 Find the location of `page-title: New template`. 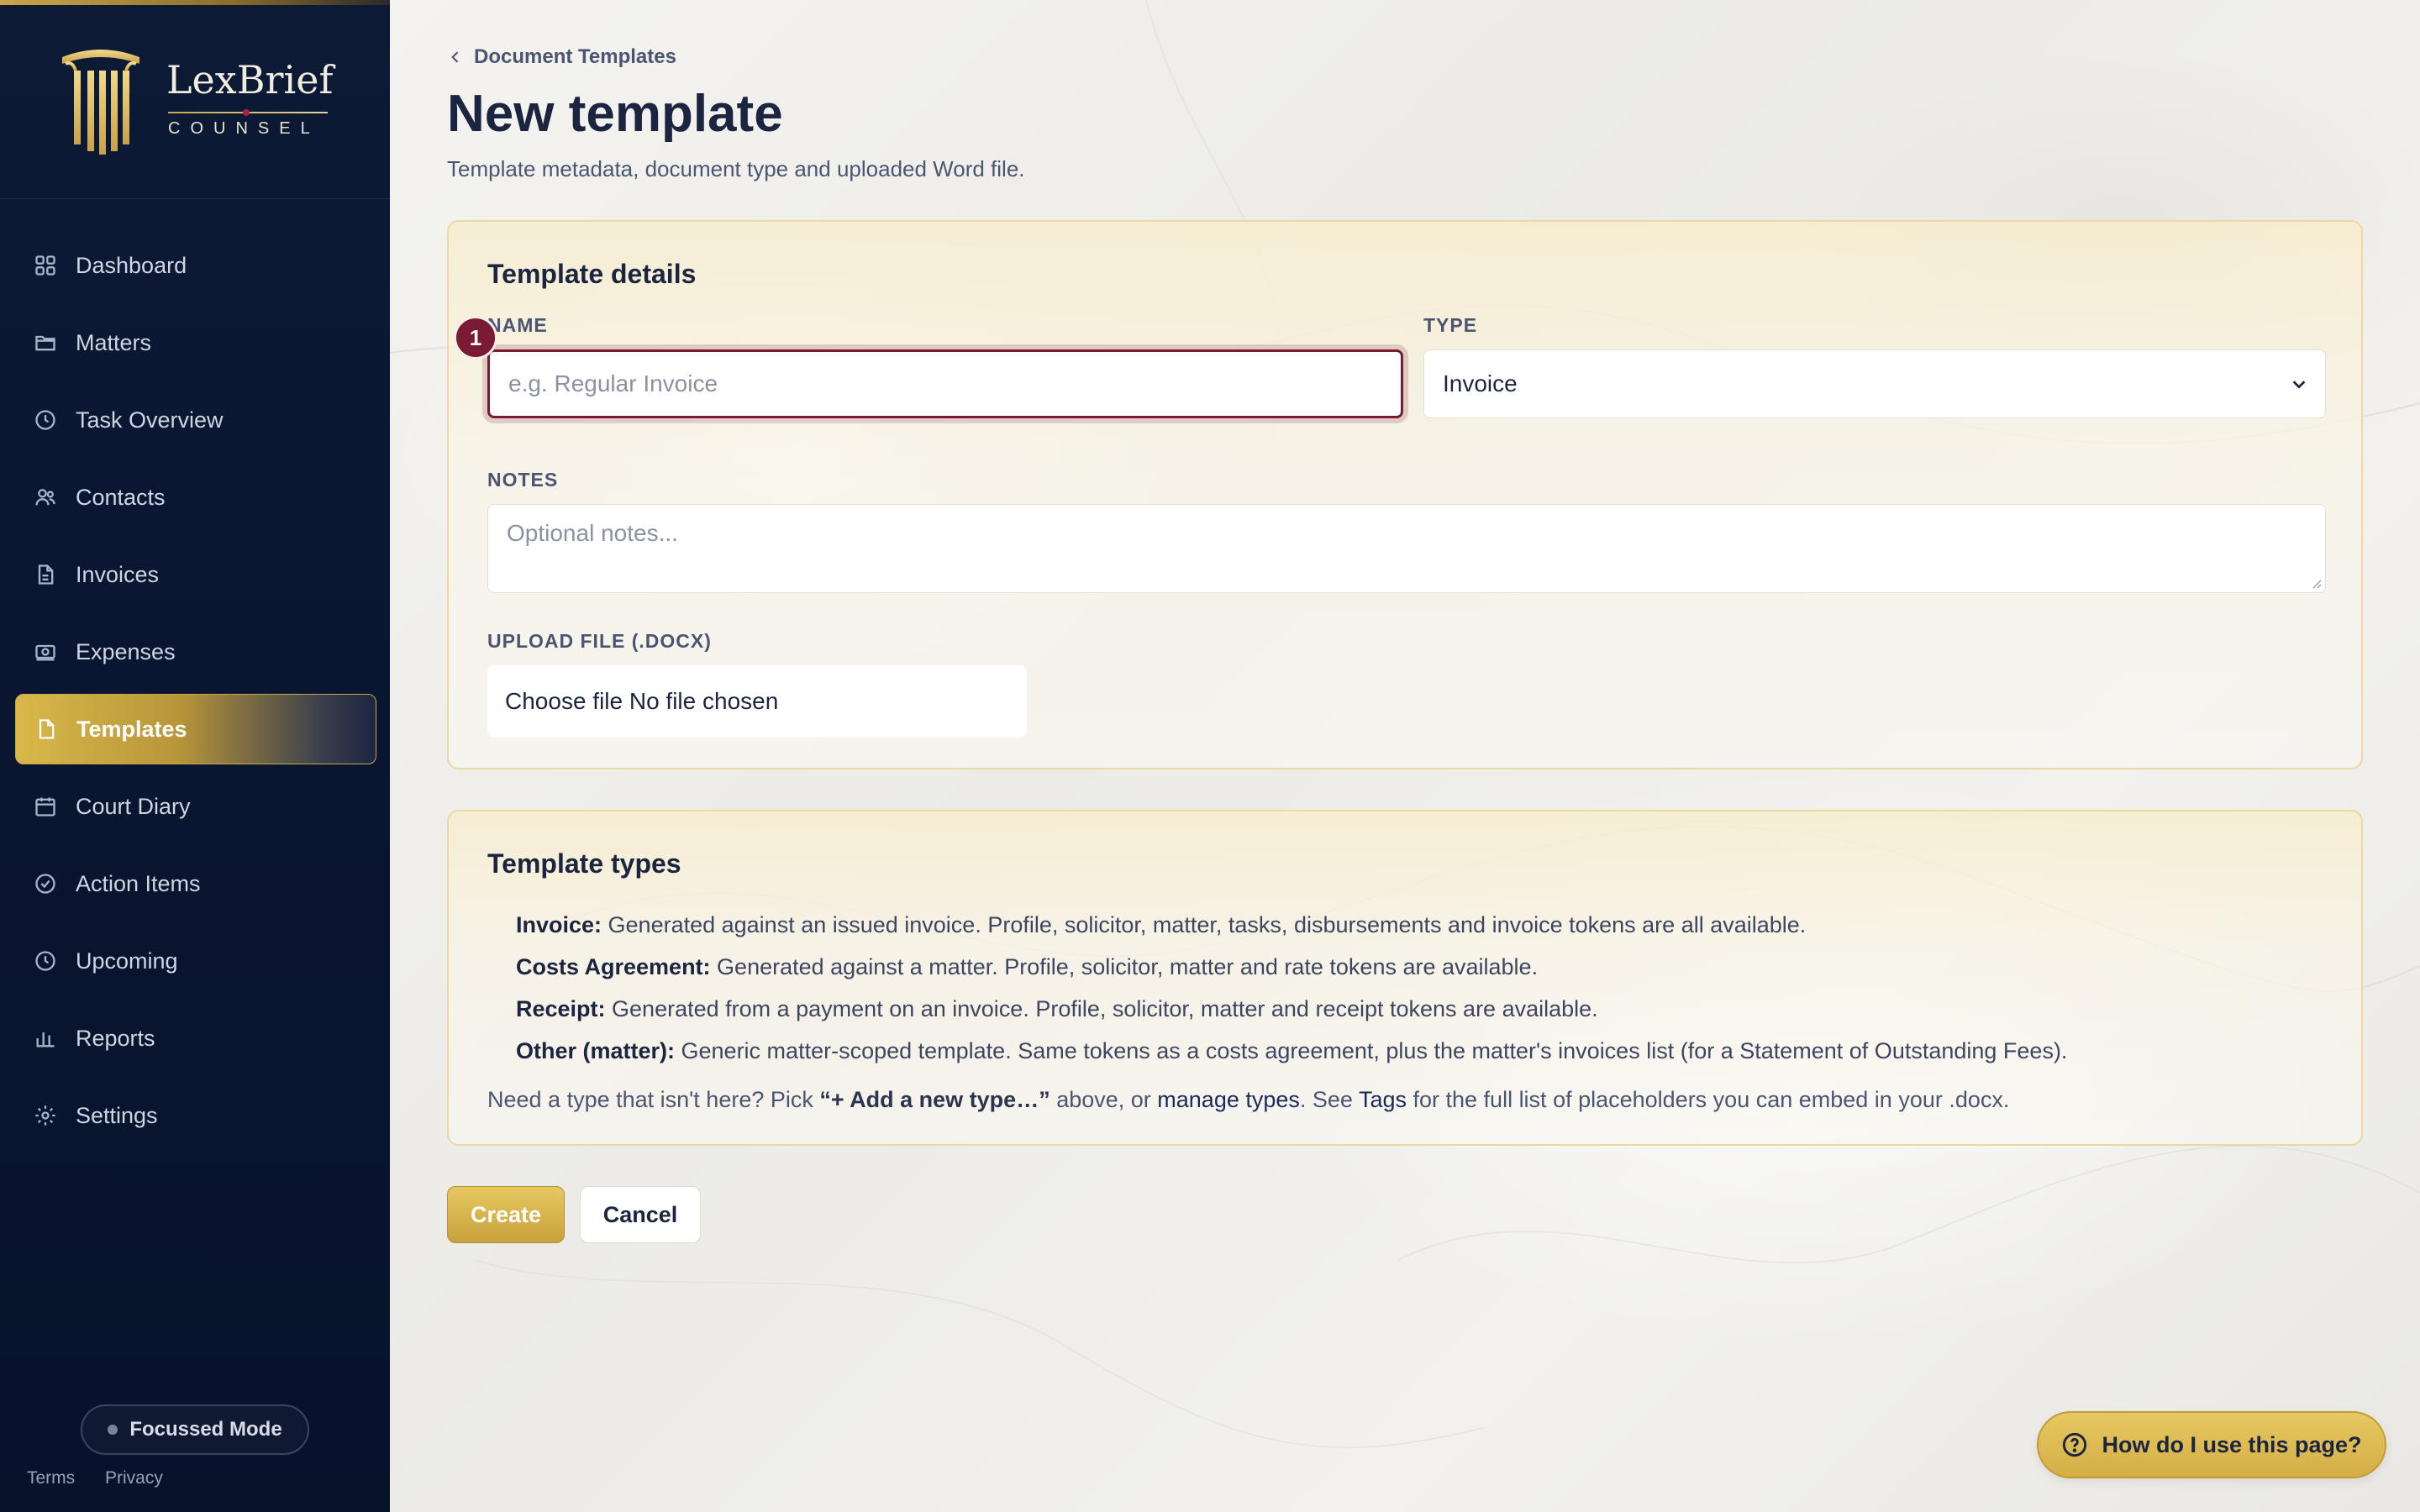

page-title: New template is located at coordinates (615, 114).